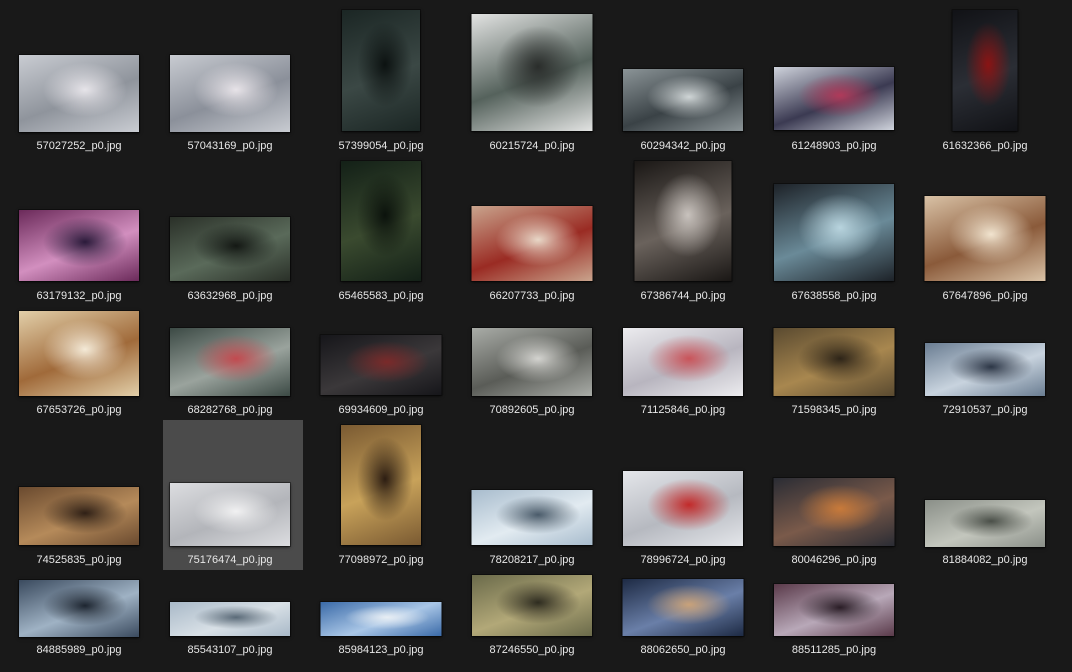 The image size is (1072, 672). What do you see at coordinates (532, 146) in the screenshot?
I see `file-name-label: 60215724_p0.jpg` at bounding box center [532, 146].